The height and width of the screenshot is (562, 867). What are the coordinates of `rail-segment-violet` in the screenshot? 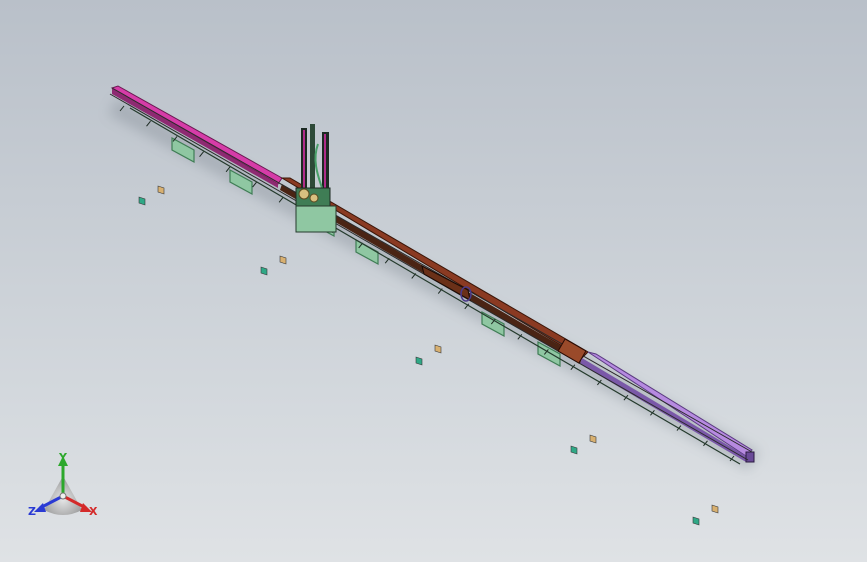 It's located at (670, 404).